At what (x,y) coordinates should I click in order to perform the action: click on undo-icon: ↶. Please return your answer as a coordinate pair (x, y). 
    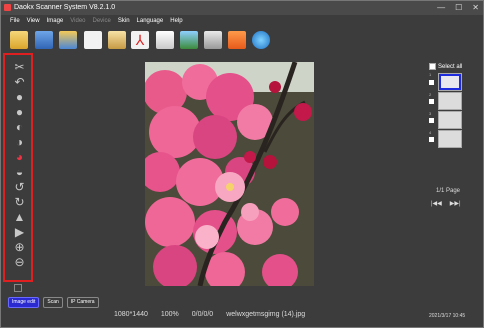
    Looking at the image, I should click on (19, 82).